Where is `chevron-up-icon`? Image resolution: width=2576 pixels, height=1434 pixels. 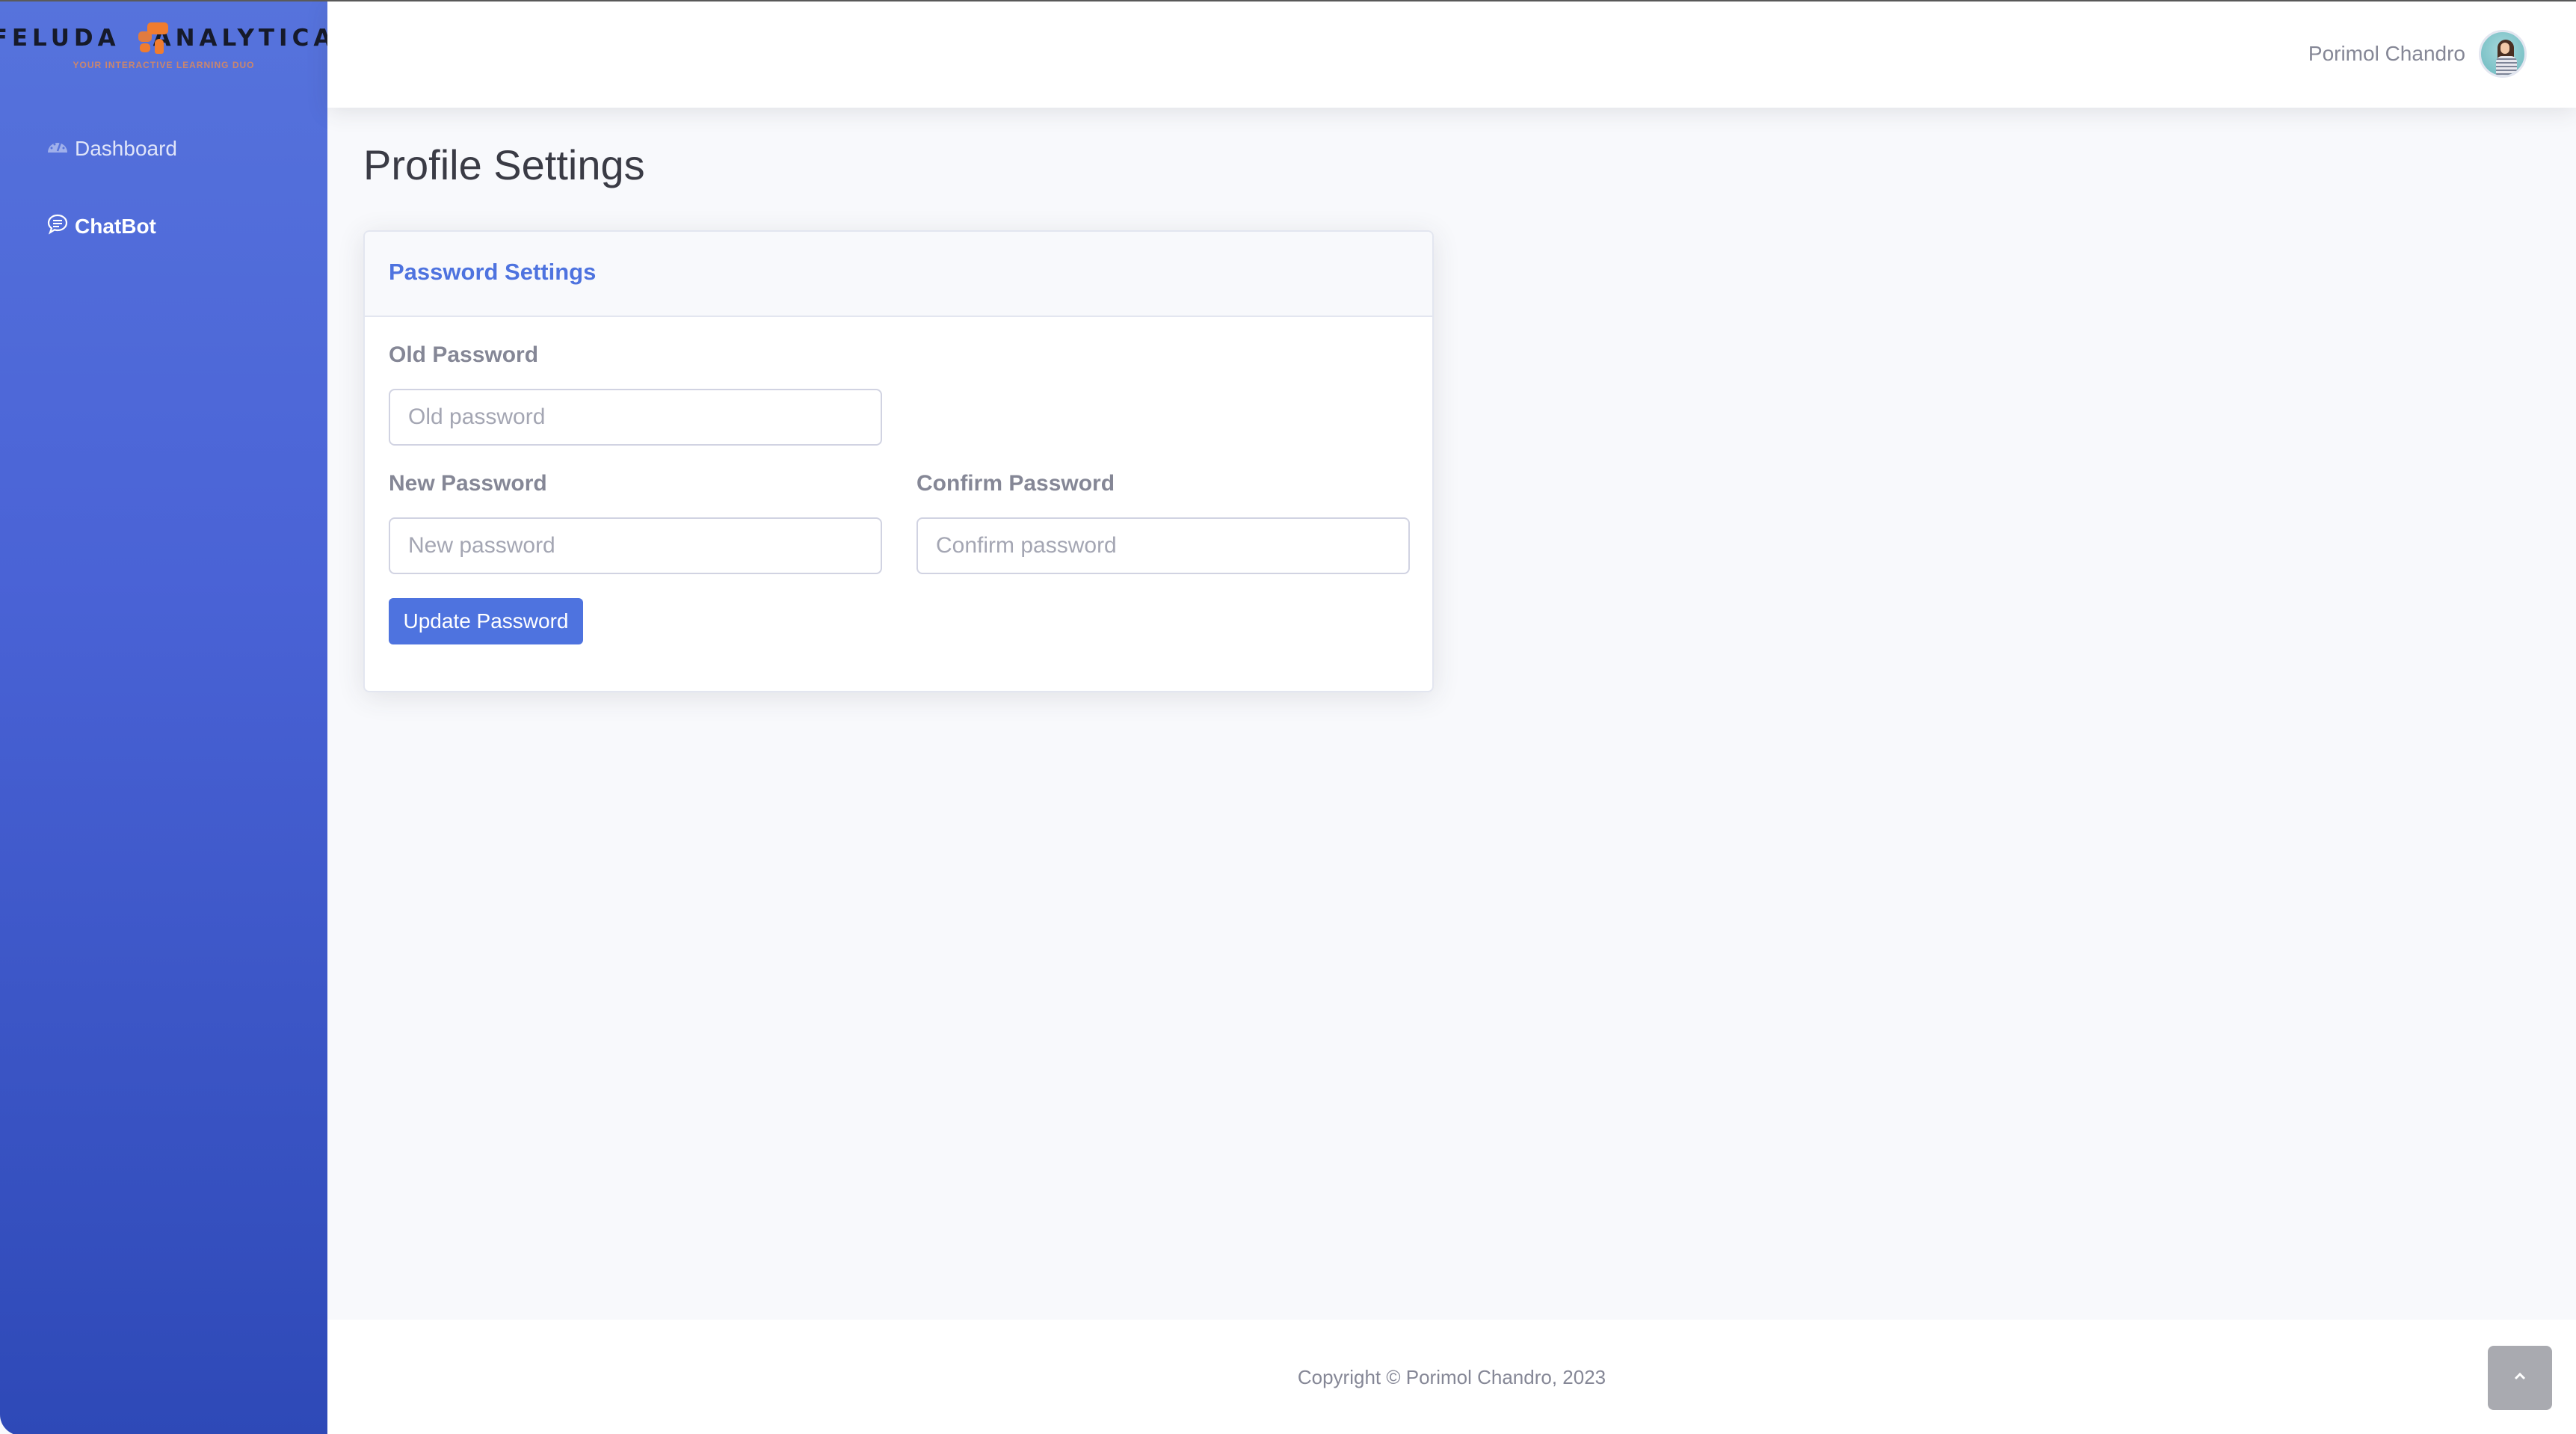 chevron-up-icon is located at coordinates (2520, 1379).